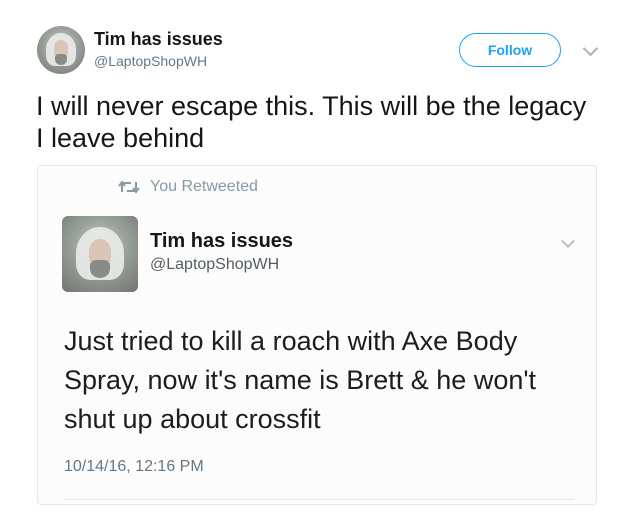 The height and width of the screenshot is (516, 635). Describe the element at coordinates (150, 61) in the screenshot. I see `author-handle: @LaptopShopWH` at that location.